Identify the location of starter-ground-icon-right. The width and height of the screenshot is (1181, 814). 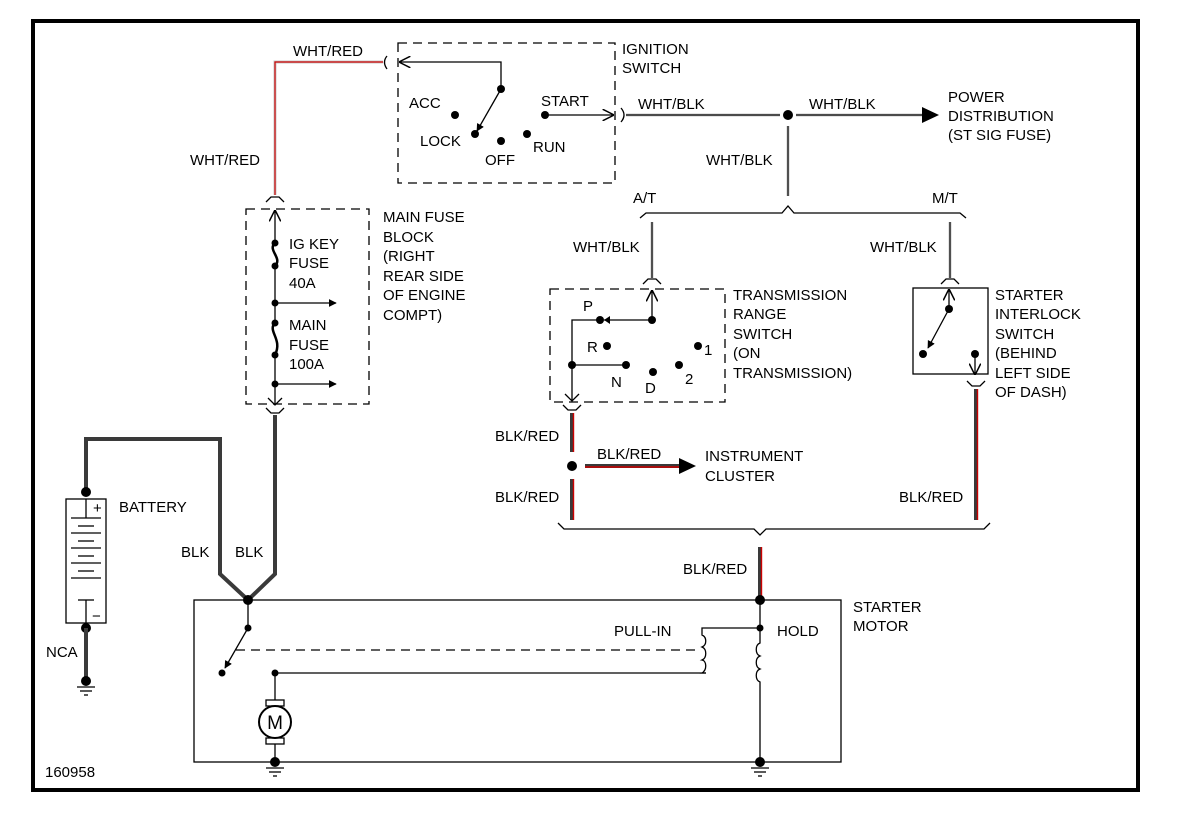
(760, 772).